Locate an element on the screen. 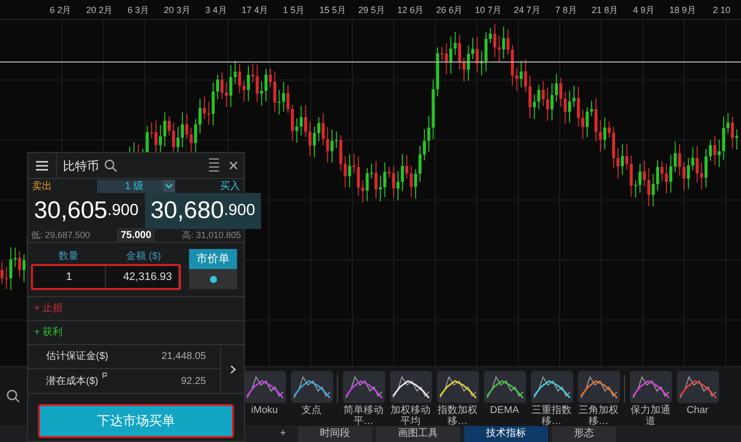  summary-value: 21,448.05 is located at coordinates (184, 357).